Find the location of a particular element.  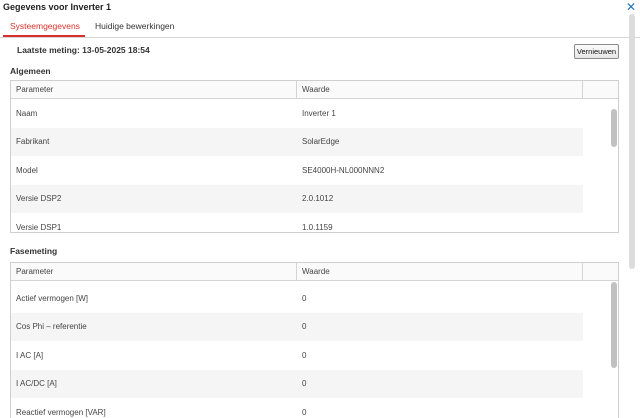

cell-parameter: I AC/DC [A] is located at coordinates (36, 383).